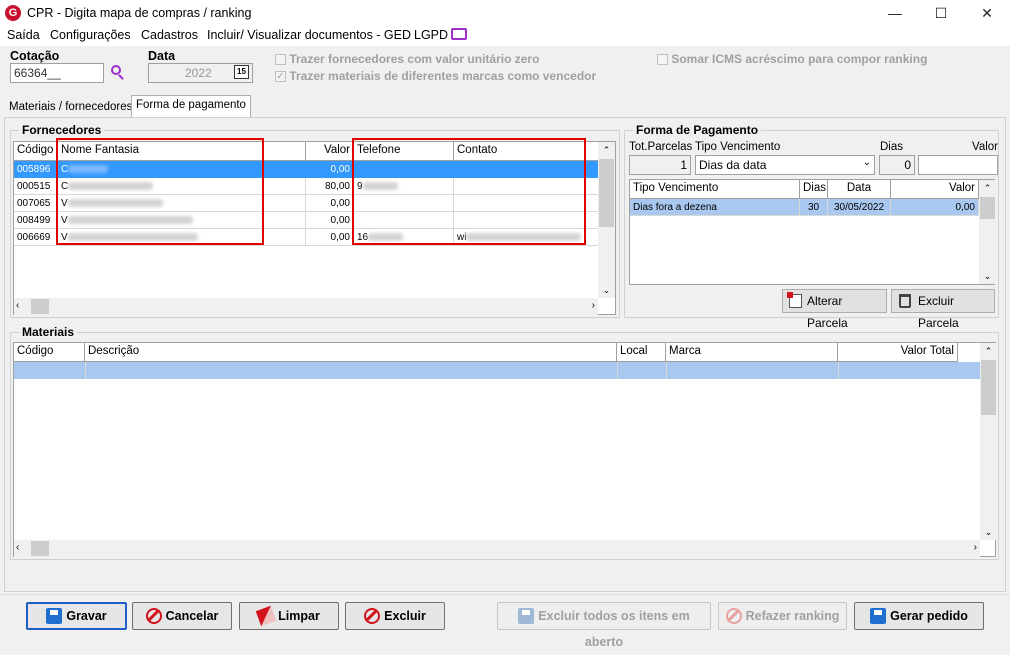 The height and width of the screenshot is (655, 1010). Describe the element at coordinates (898, 352) in the screenshot. I see `col-valor-total: Valor Total` at that location.